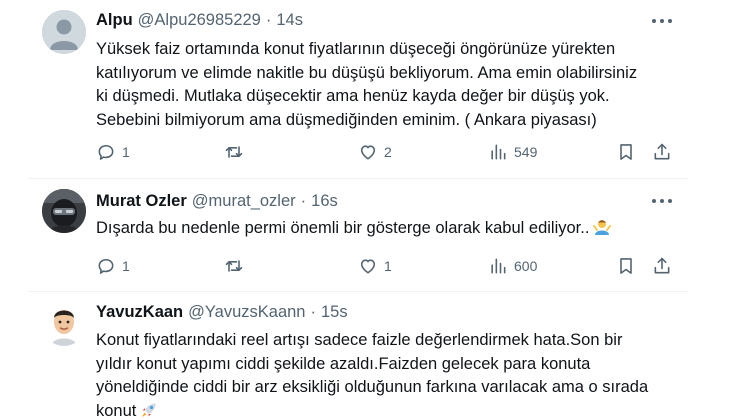 The height and width of the screenshot is (420, 730). I want to click on like-button: 1, so click(375, 266).